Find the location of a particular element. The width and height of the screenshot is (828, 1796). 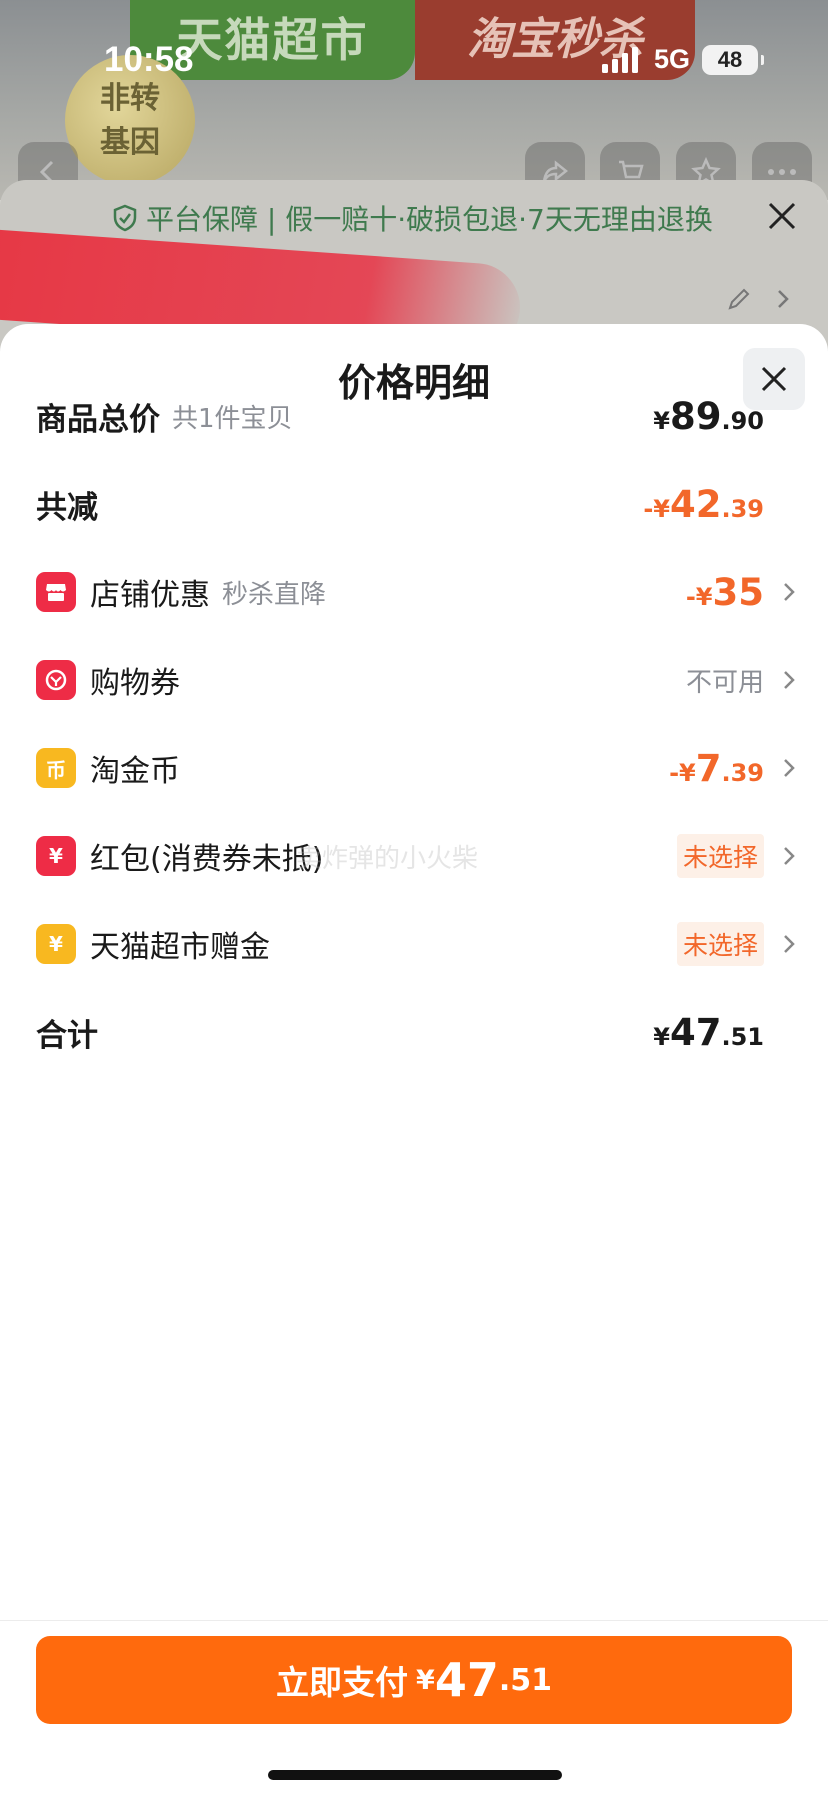

price-integer: 7 is located at coordinates (708, 768).